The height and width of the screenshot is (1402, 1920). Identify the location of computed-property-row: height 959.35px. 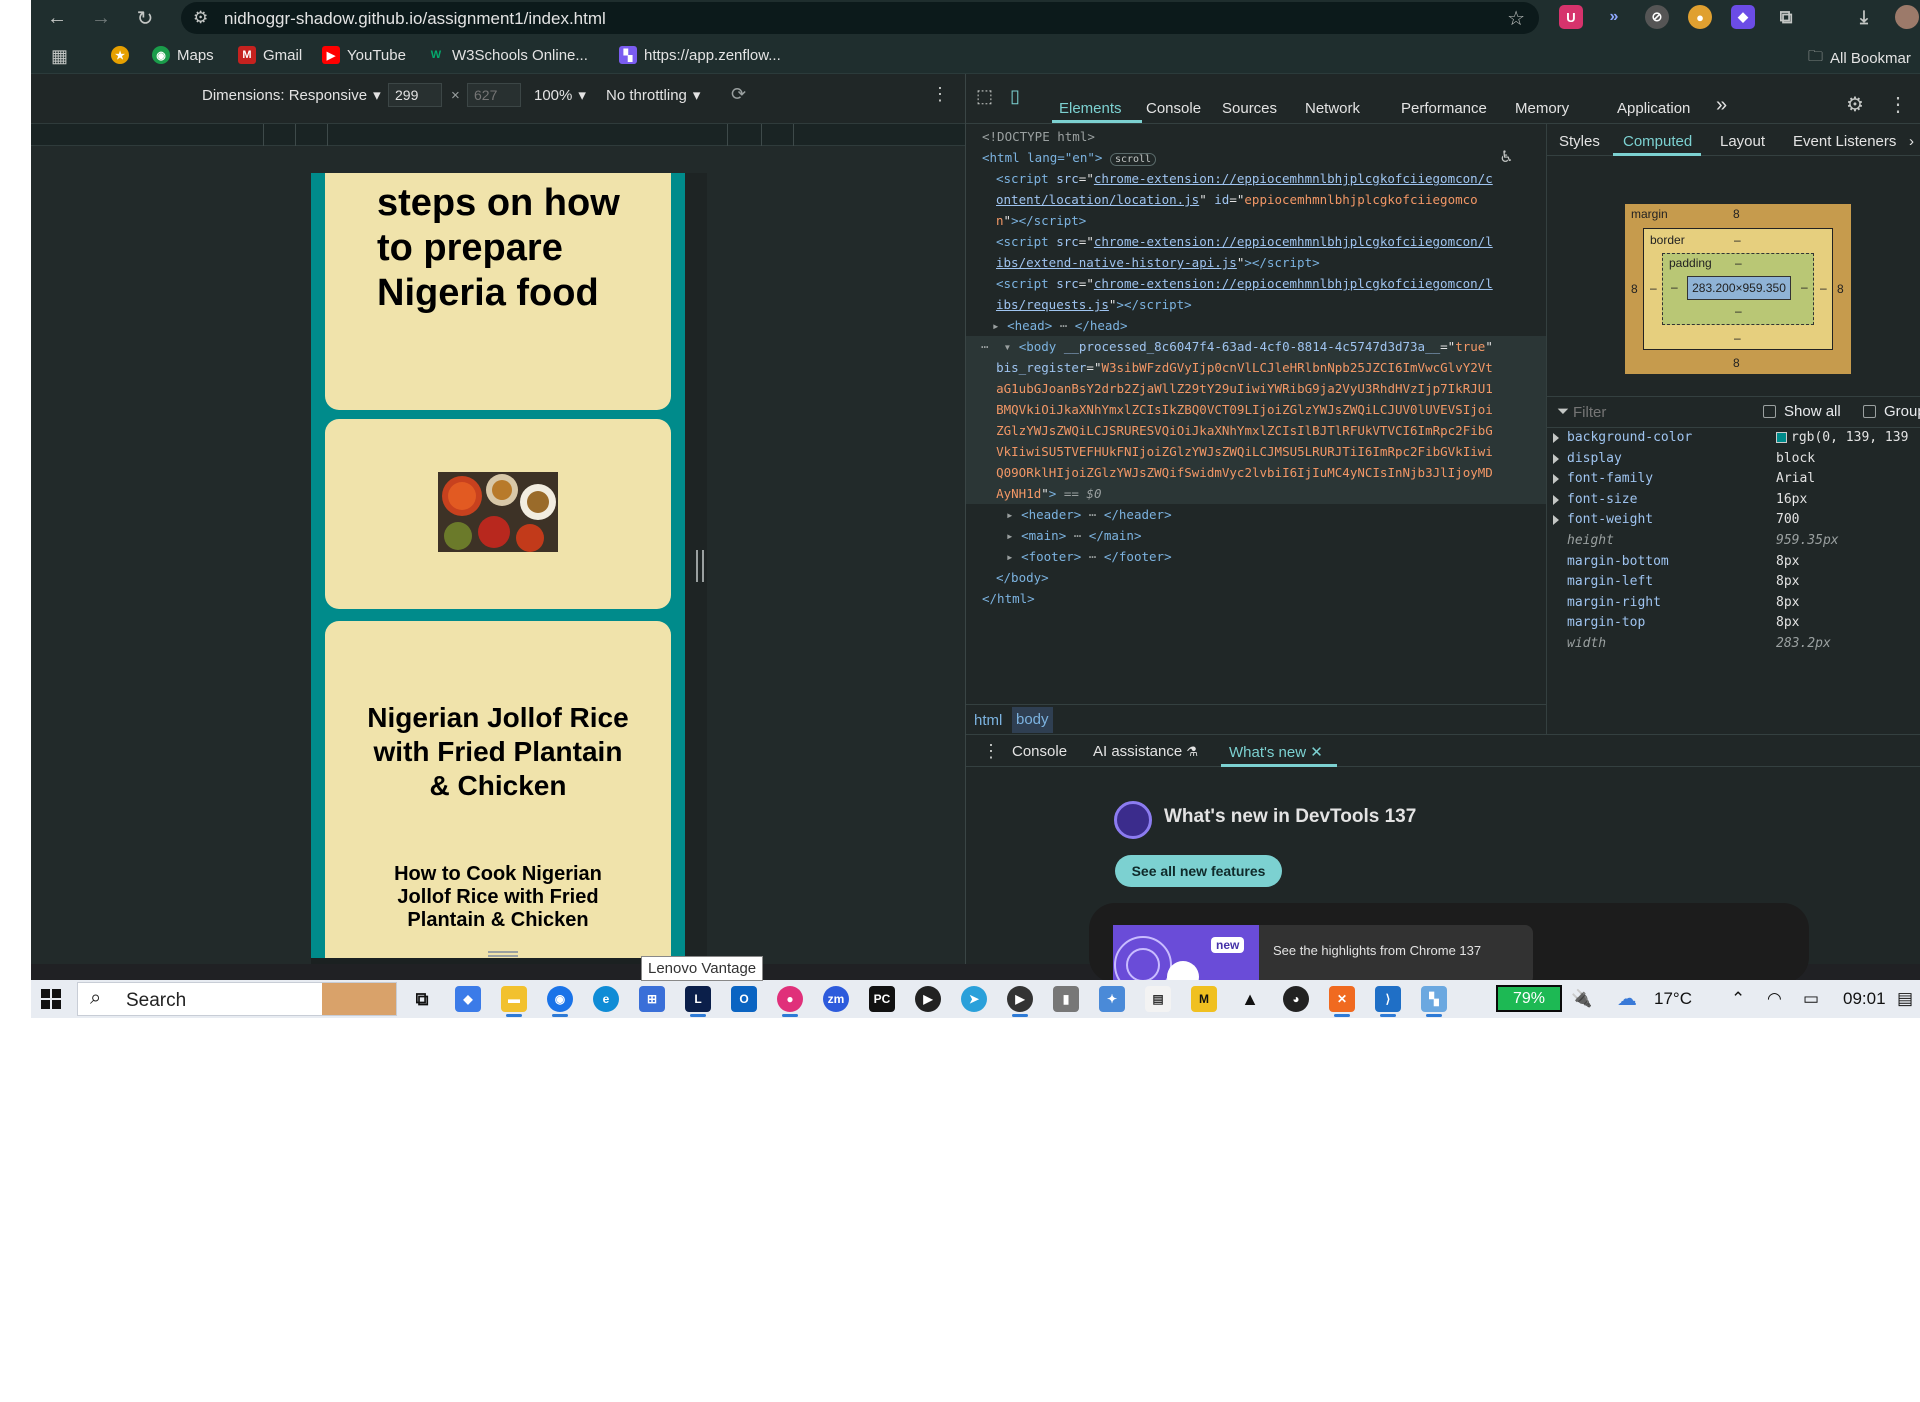
(1733, 543).